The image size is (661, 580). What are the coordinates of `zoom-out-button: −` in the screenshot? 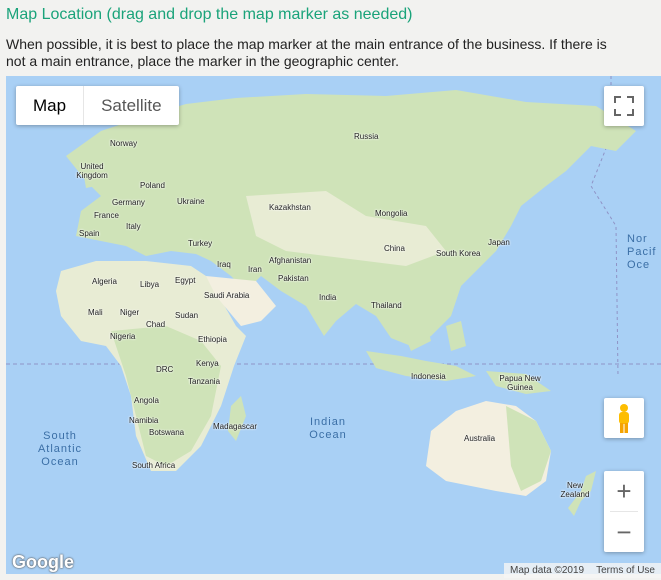 It's located at (624, 532).